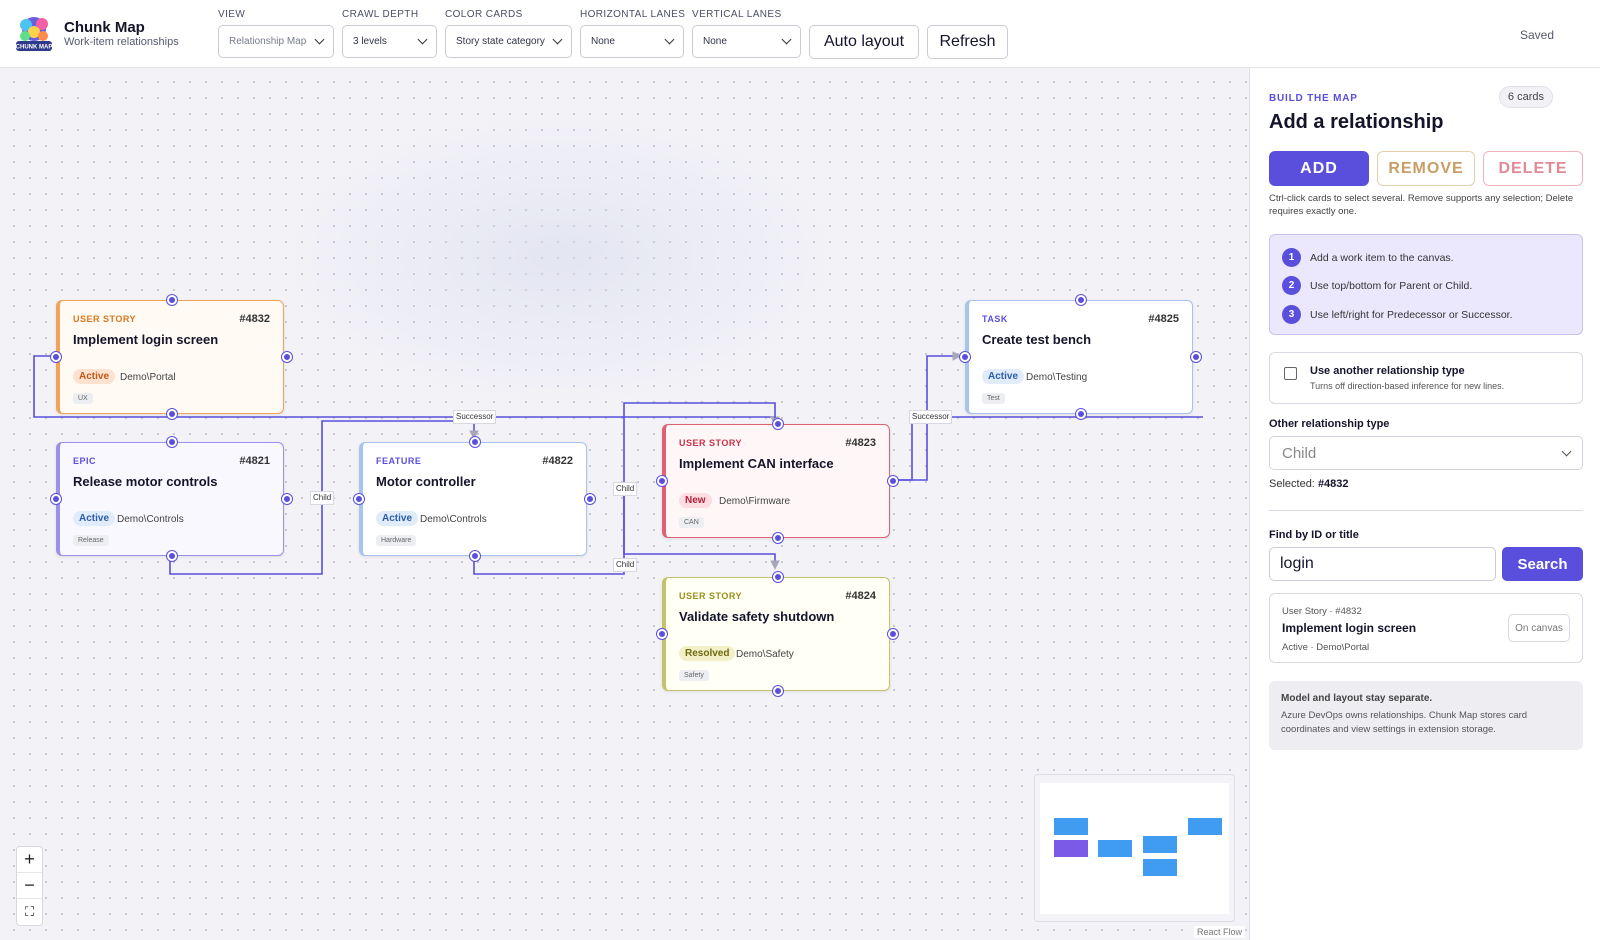  I want to click on other-relationship-checkbox, so click(1290, 373).